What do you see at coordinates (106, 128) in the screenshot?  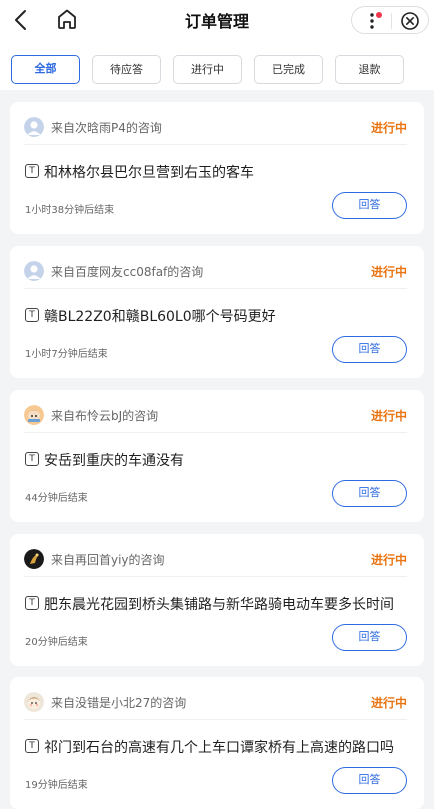 I see `consult-source: 来自次晗雨P4的咨询` at bounding box center [106, 128].